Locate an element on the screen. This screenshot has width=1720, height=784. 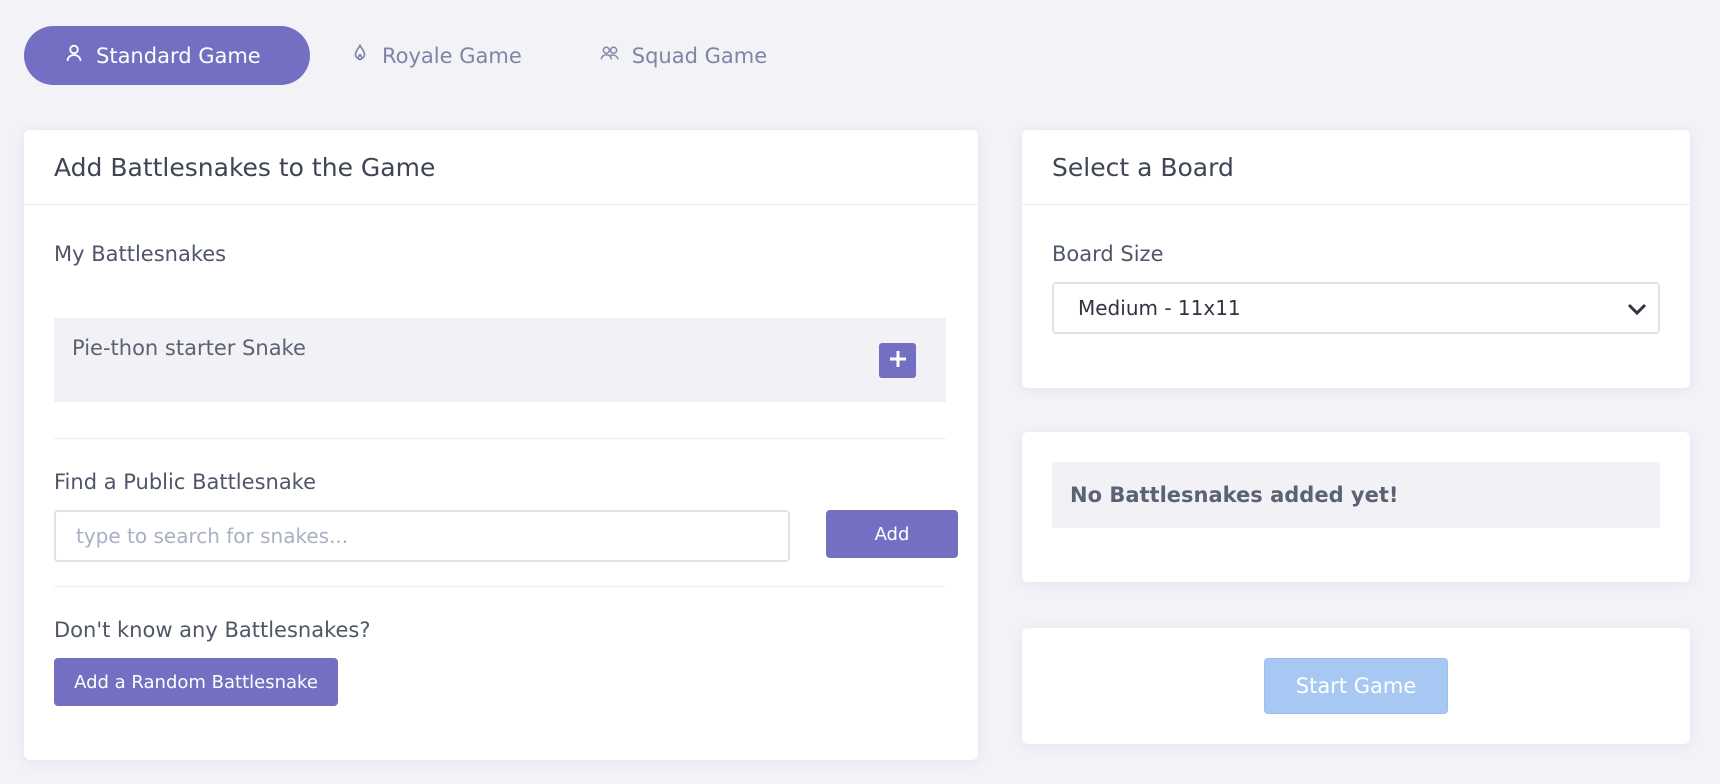
tab-label: Squad Game is located at coordinates (699, 55).